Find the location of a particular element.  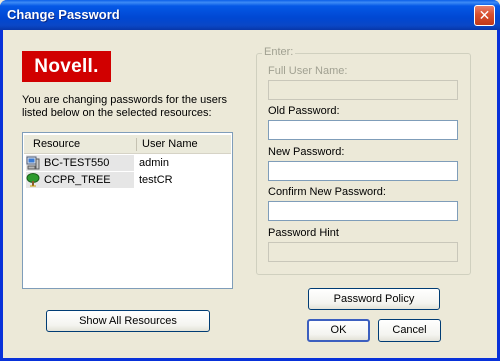

server-icon is located at coordinates (33, 163).